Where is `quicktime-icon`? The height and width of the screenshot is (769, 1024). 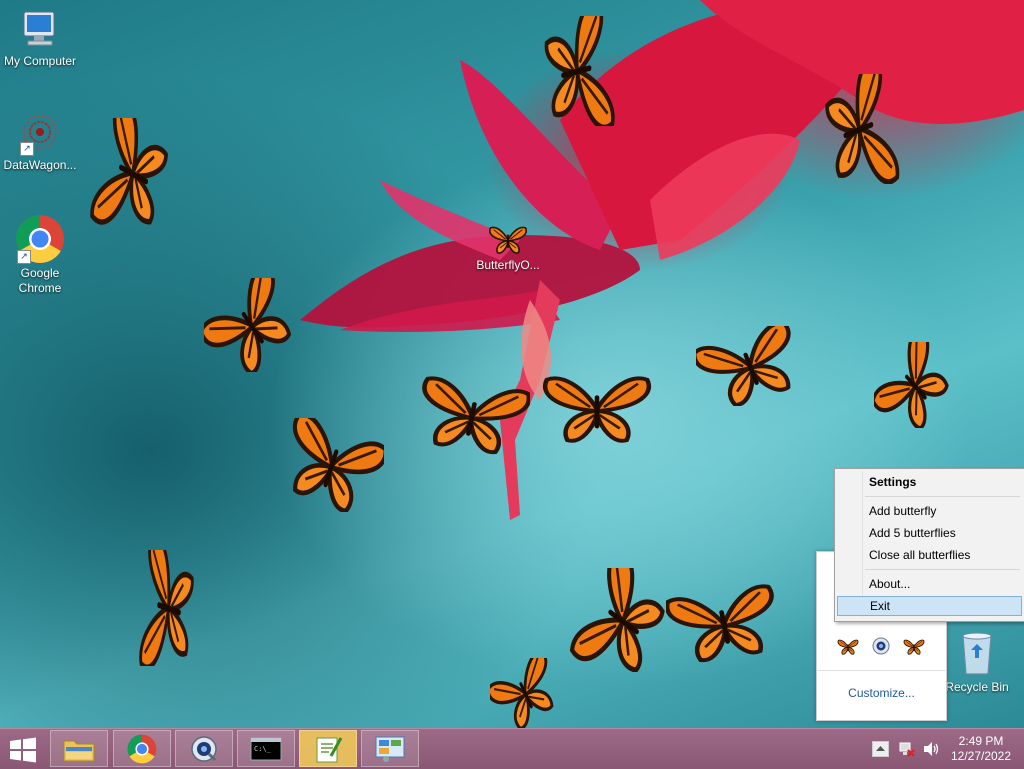
quicktime-icon is located at coordinates (204, 748).